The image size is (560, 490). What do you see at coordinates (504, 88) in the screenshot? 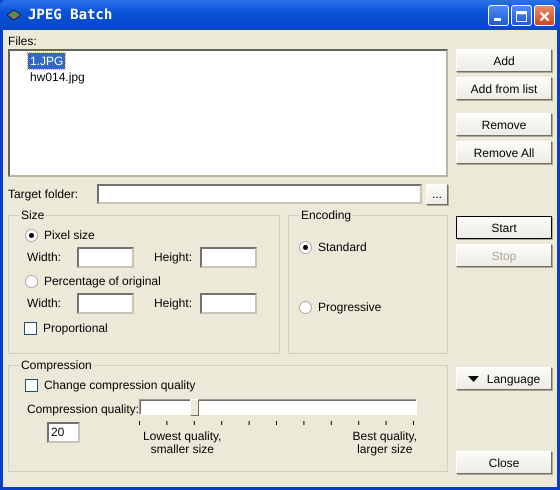
I see `file-button: Add from list` at bounding box center [504, 88].